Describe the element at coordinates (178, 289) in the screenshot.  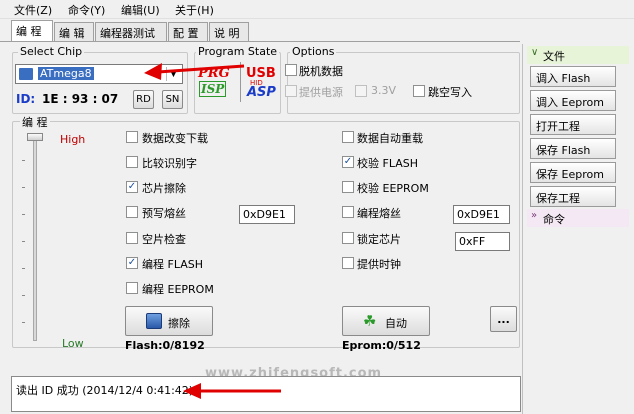
I see `program-eeprom-label: 编程 EEPROM` at that location.